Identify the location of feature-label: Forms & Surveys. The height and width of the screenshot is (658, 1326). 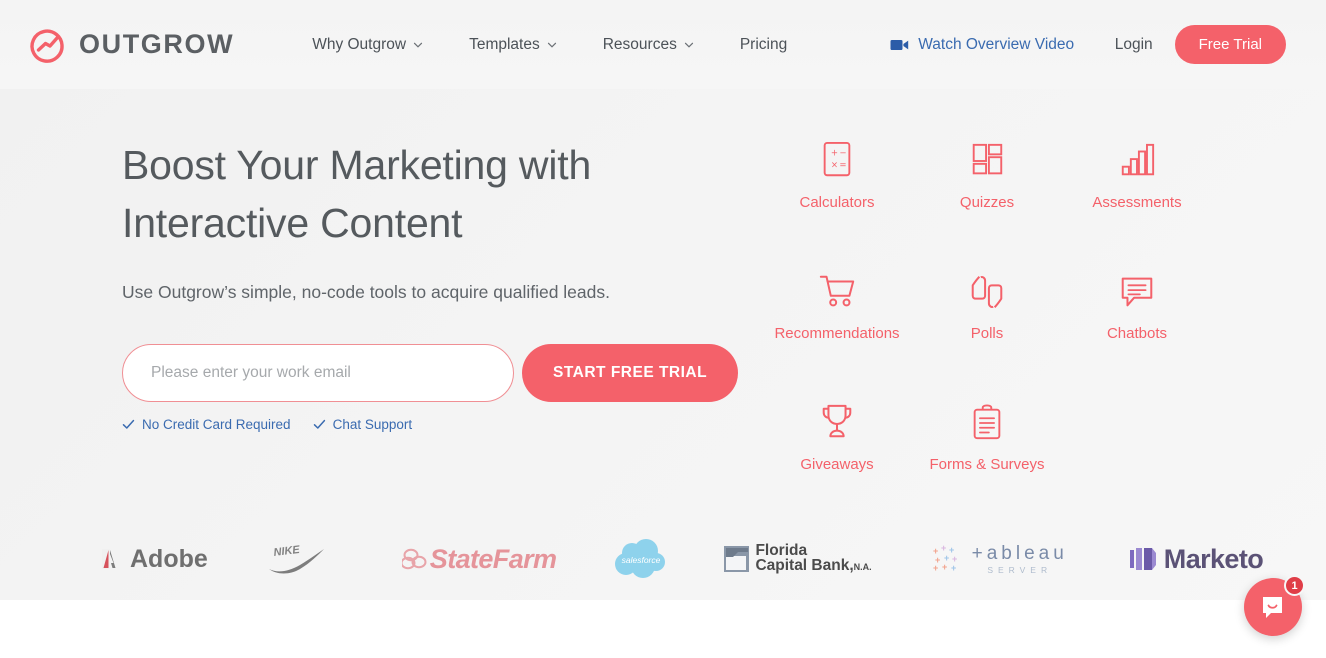
(987, 464).